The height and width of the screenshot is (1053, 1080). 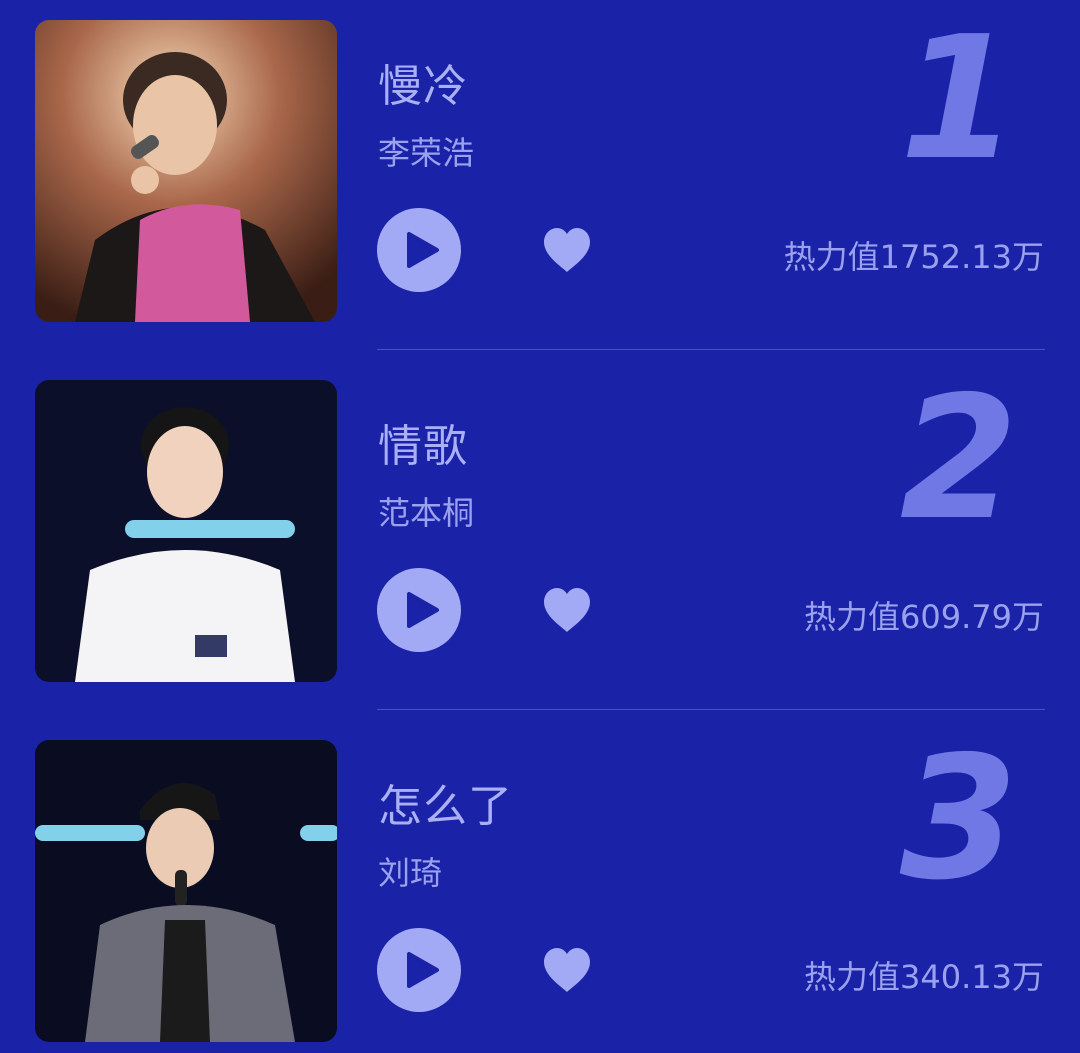 What do you see at coordinates (924, 617) in the screenshot?
I see `heat-value: 热力值609.79万` at bounding box center [924, 617].